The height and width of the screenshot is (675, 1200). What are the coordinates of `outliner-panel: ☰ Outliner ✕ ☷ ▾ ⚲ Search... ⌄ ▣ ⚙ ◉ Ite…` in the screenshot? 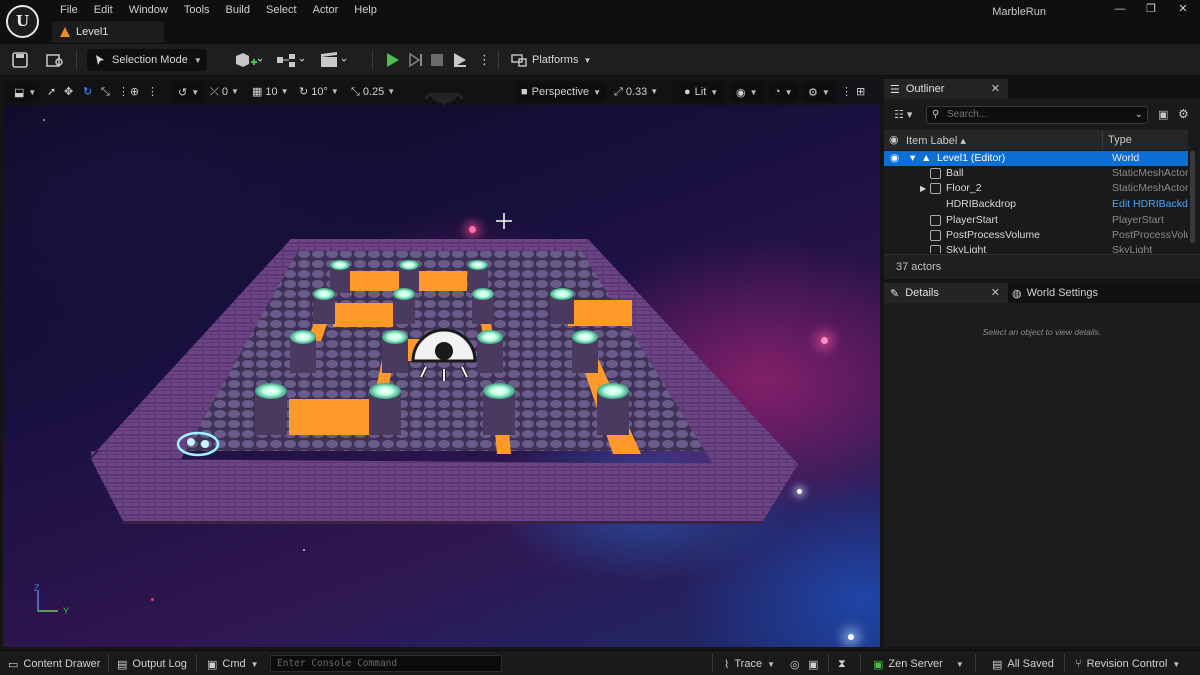 It's located at (1042, 179).